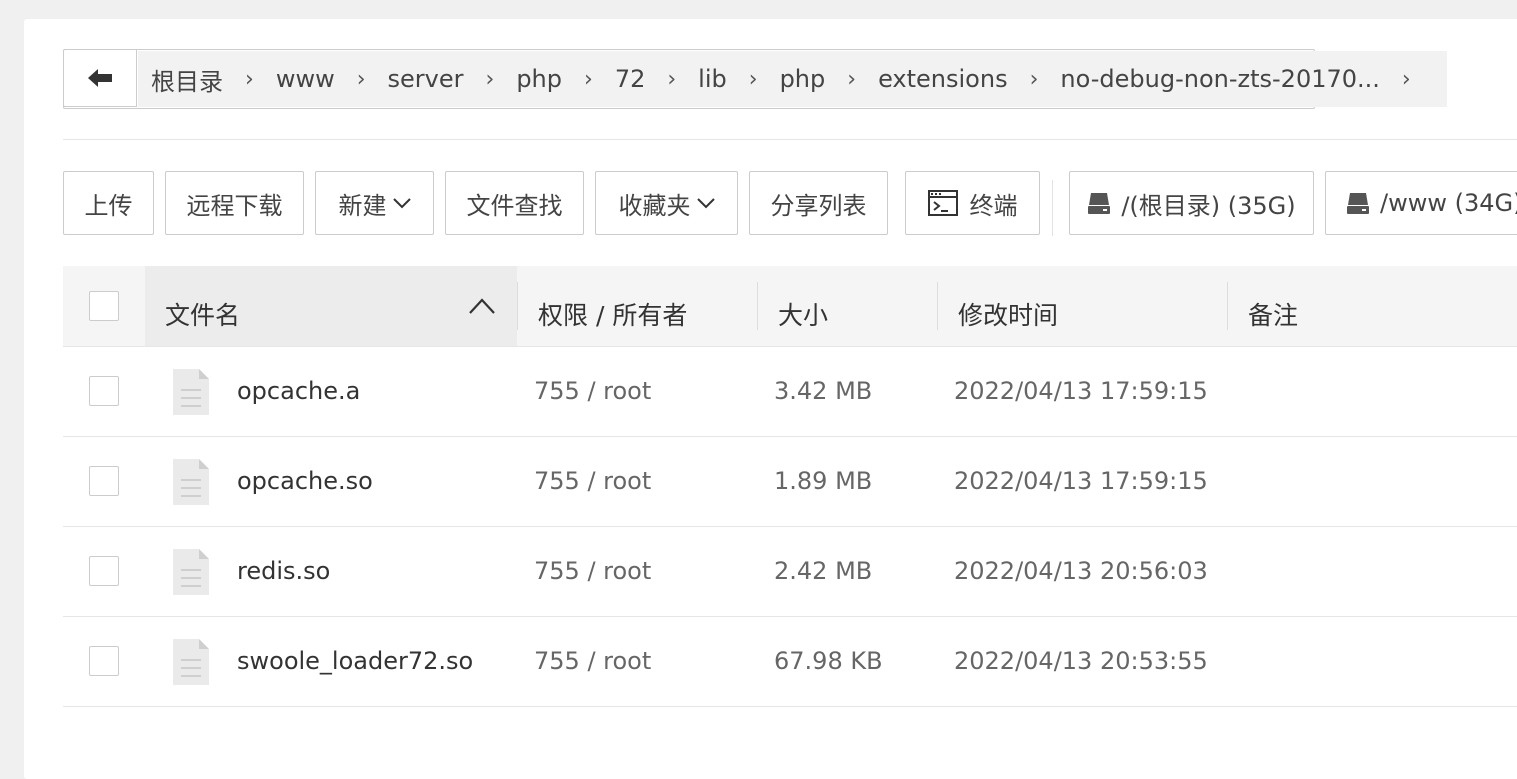  I want to click on disk-www-label: /www (34G), so click(1448, 203).